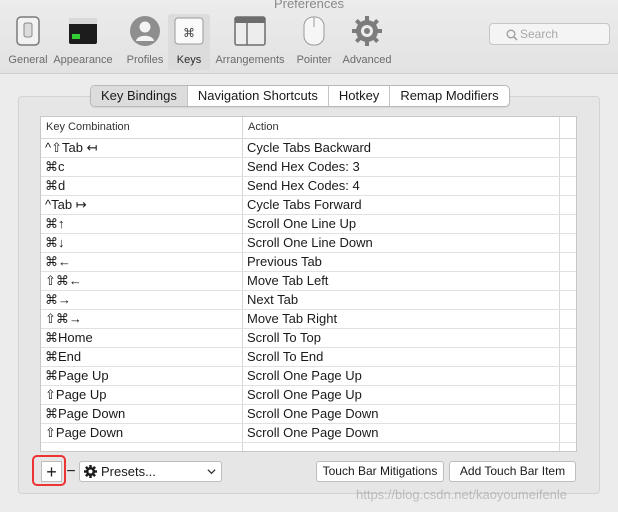 The image size is (618, 512). Describe the element at coordinates (360, 96) in the screenshot. I see `tab-hotkey: Hotkey` at that location.